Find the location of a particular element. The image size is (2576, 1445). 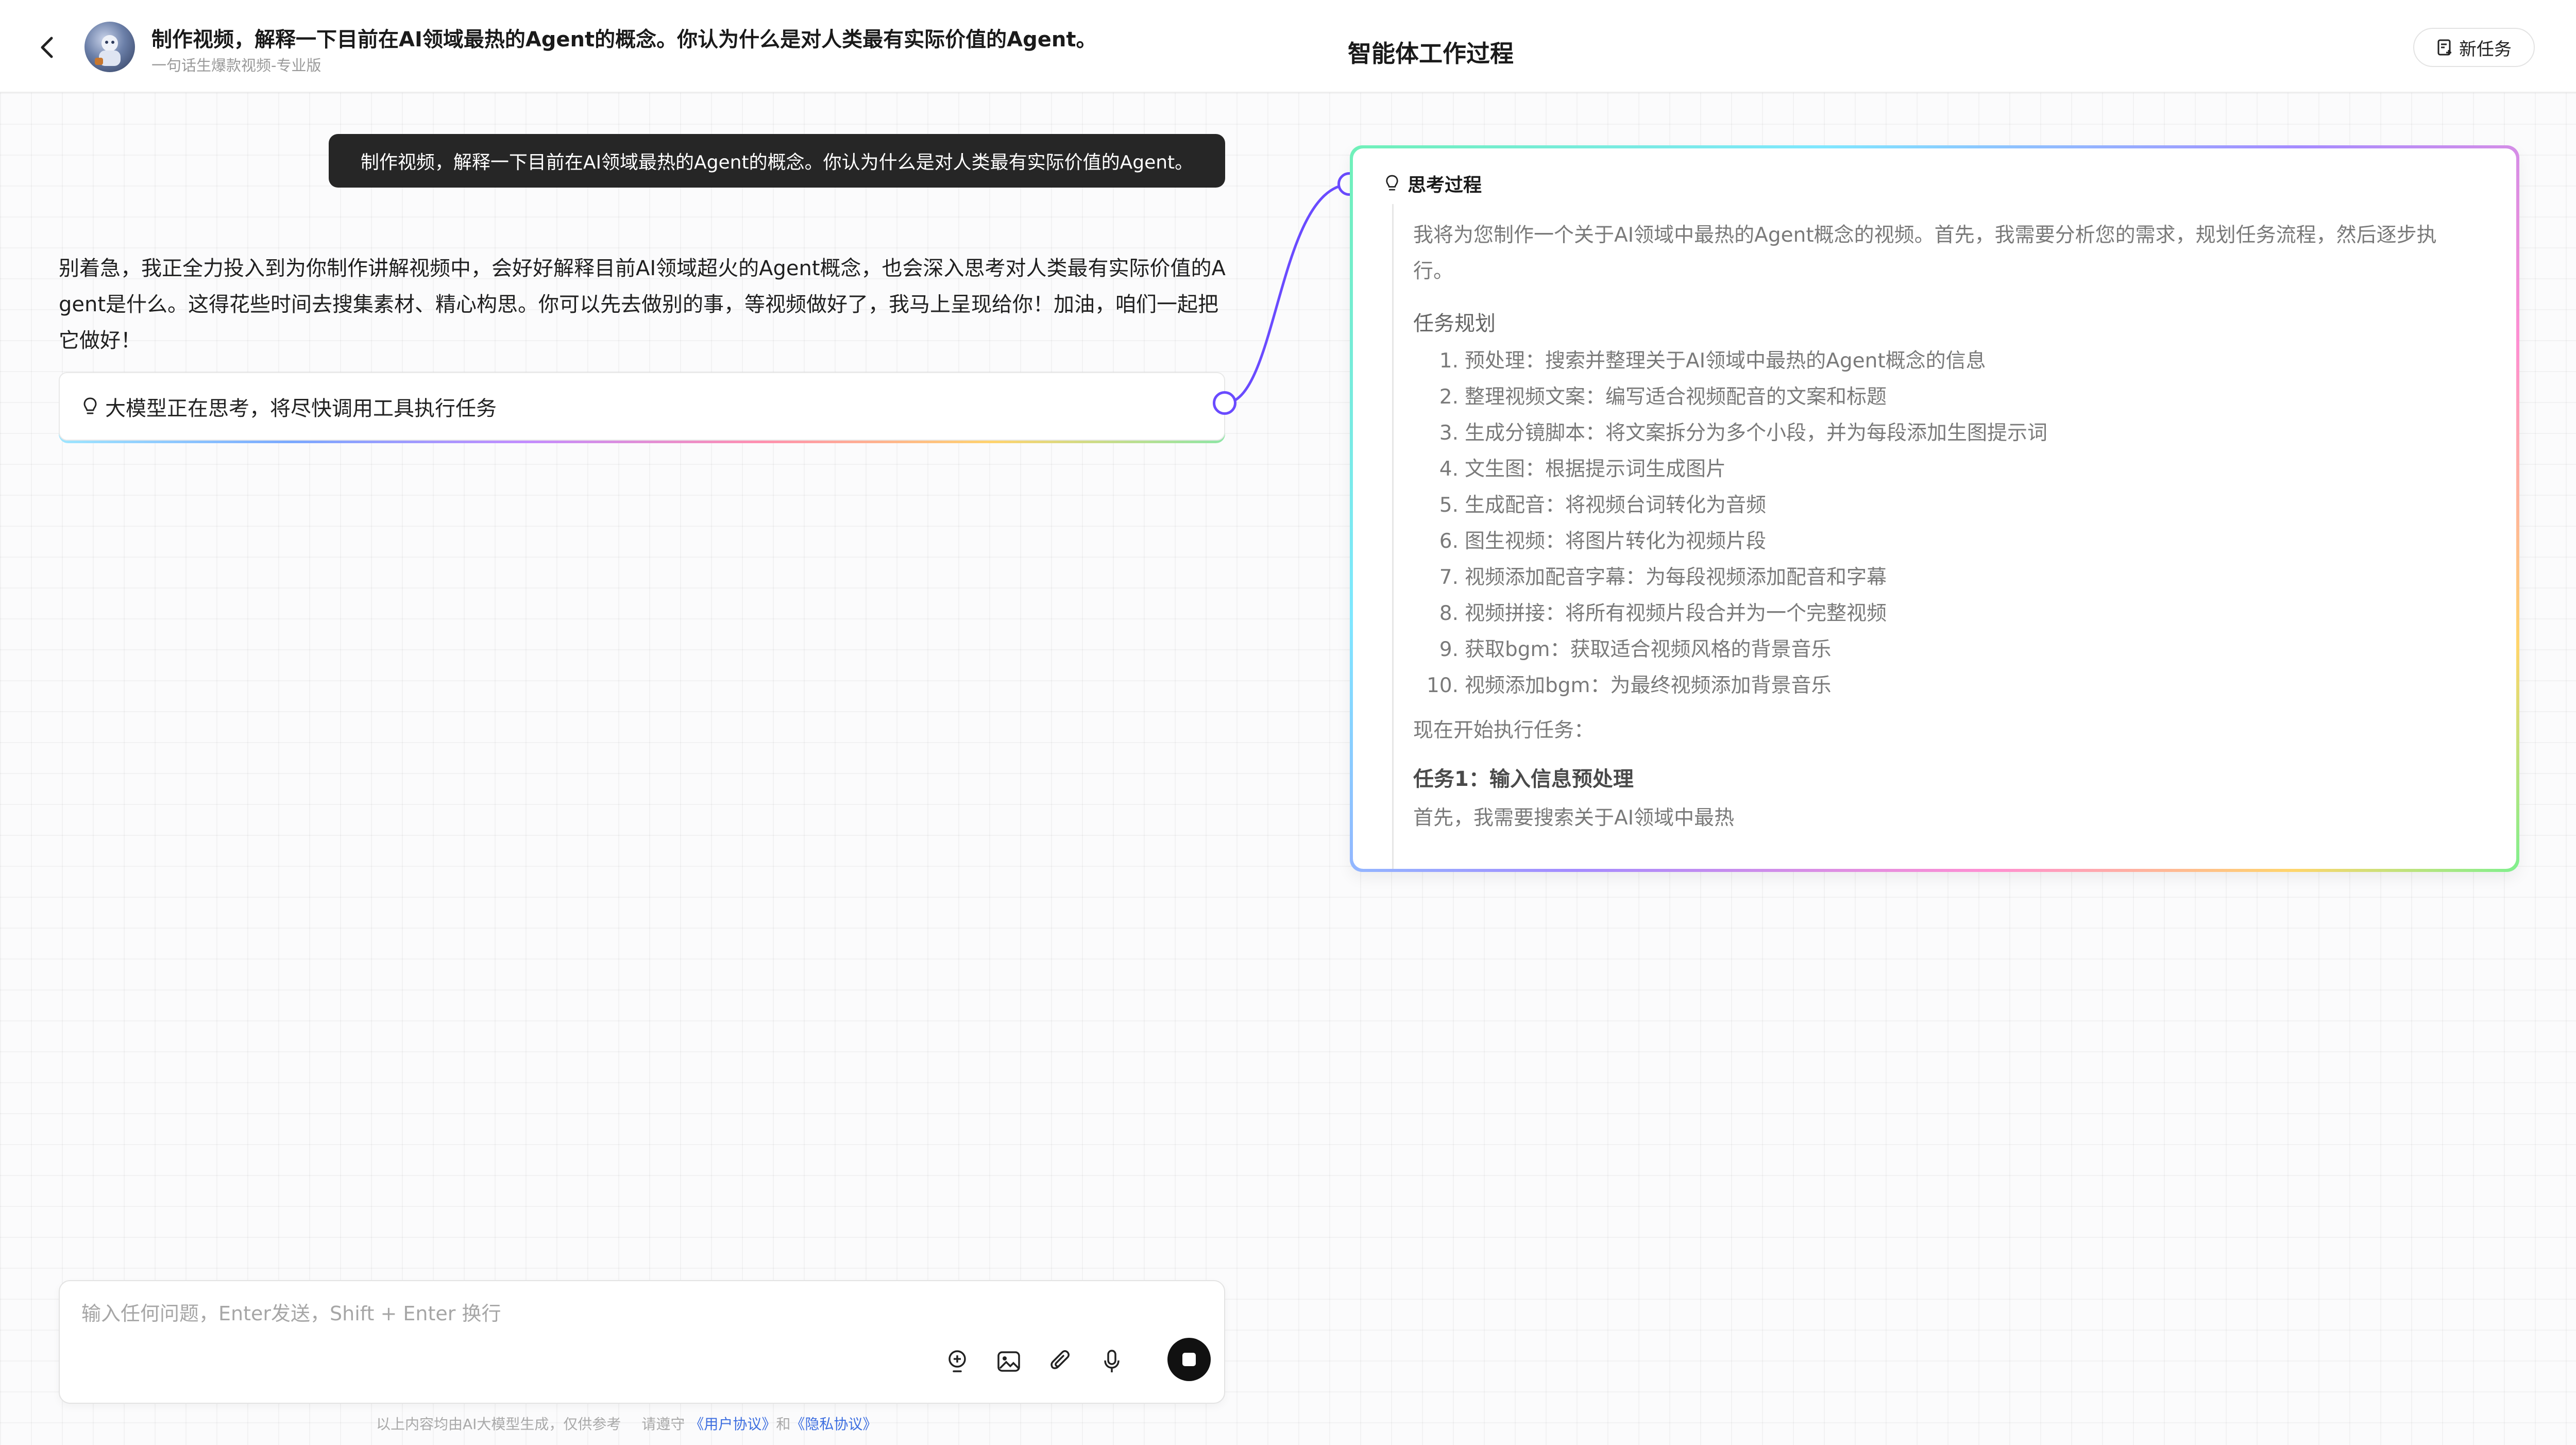

stop-generation-button is located at coordinates (1189, 1359).